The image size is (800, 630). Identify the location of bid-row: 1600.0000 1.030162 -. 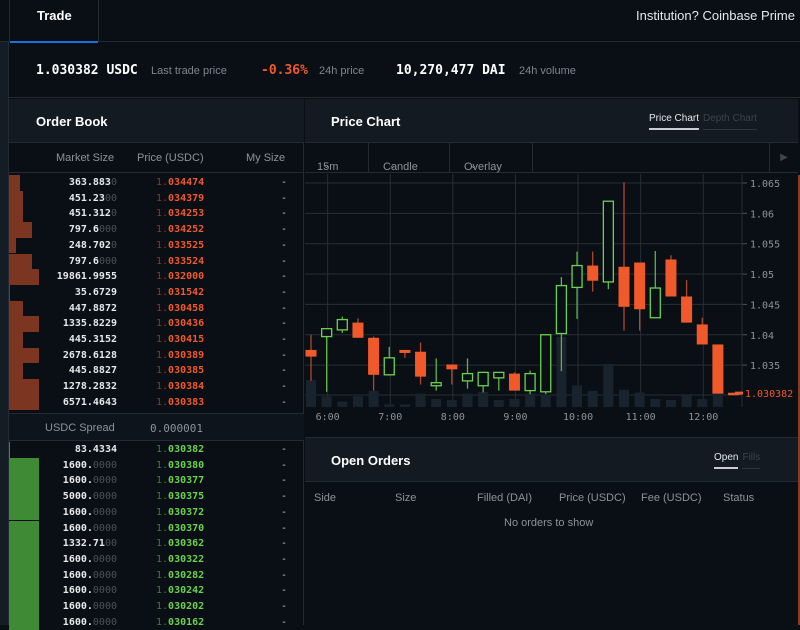
(156, 622).